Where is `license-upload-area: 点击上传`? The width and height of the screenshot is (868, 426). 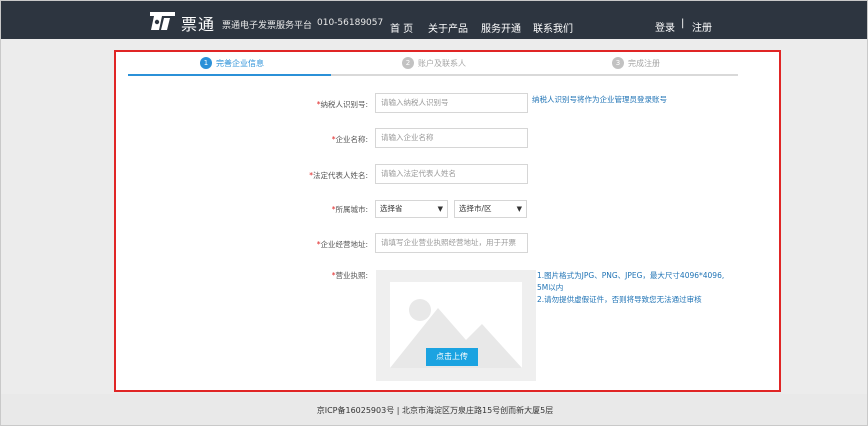
license-upload-area: 点击上传 is located at coordinates (456, 325).